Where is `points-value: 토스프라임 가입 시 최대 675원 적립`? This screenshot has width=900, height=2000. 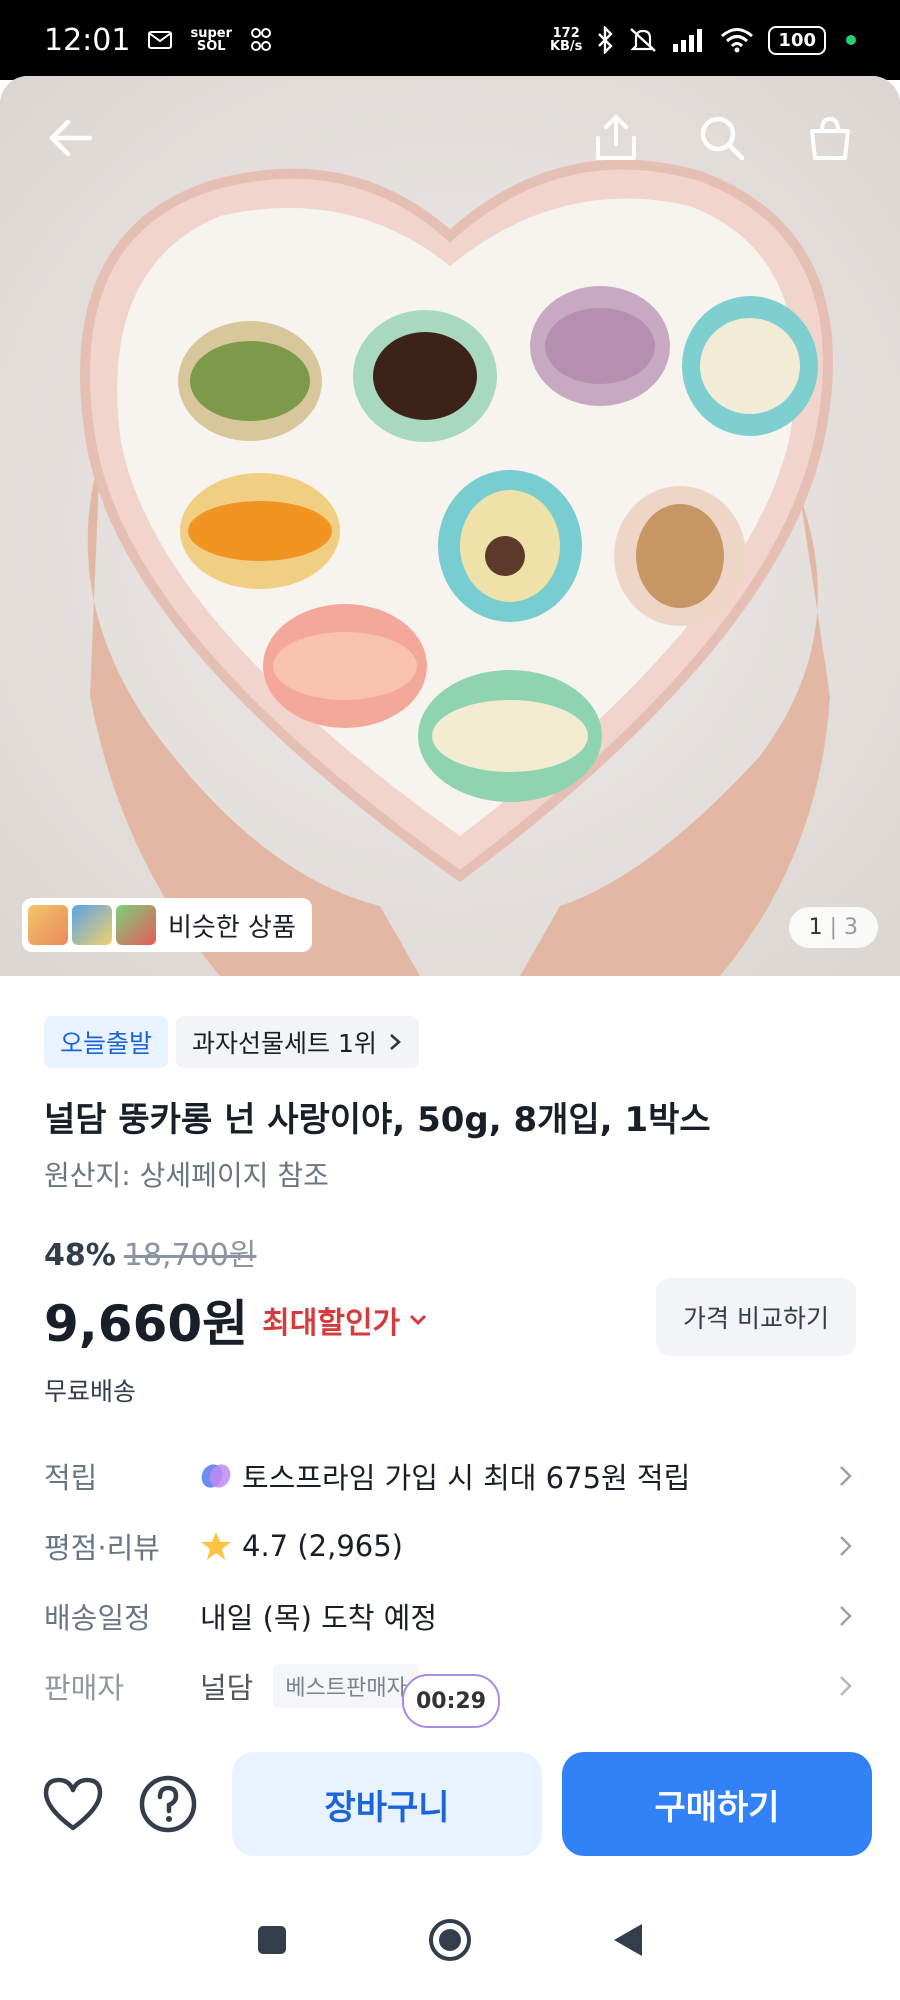
points-value: 토스프라임 가입 시 최대 675원 적립 is located at coordinates (466, 1478).